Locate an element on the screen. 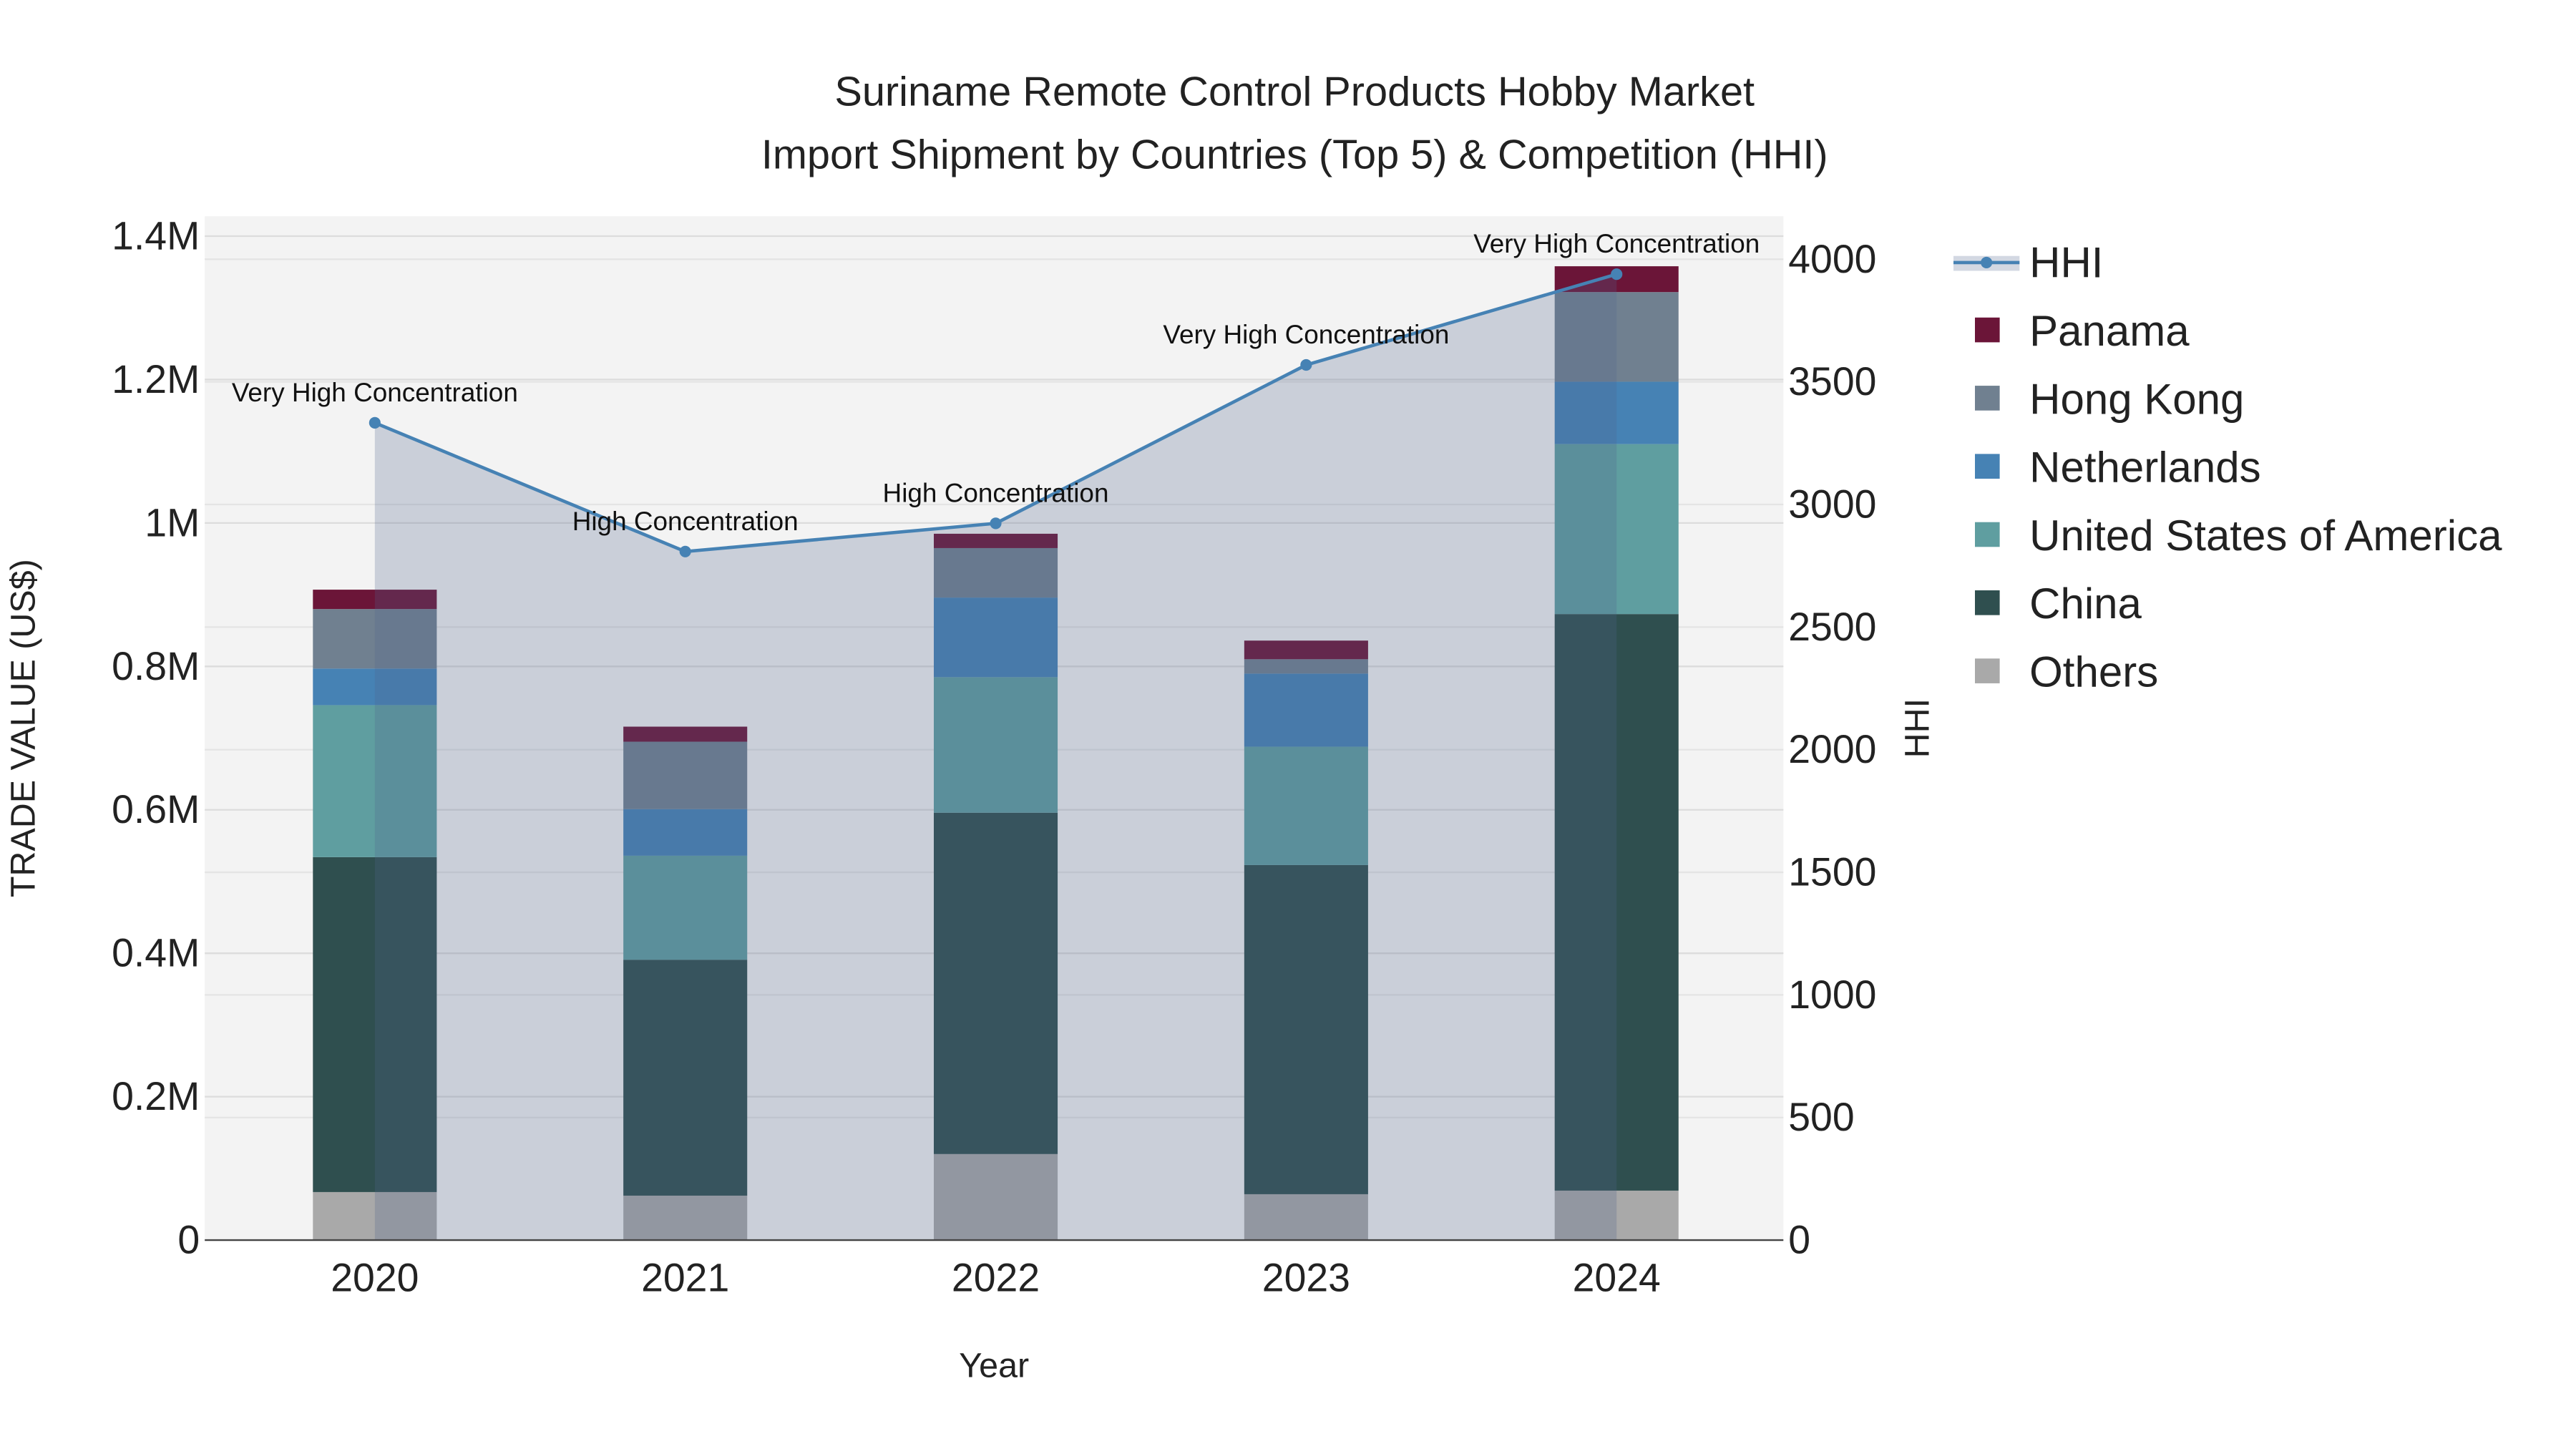 Image resolution: width=2576 pixels, height=1449 pixels. legend-item-united-states-of-america: United States of America is located at coordinates (2238, 536).